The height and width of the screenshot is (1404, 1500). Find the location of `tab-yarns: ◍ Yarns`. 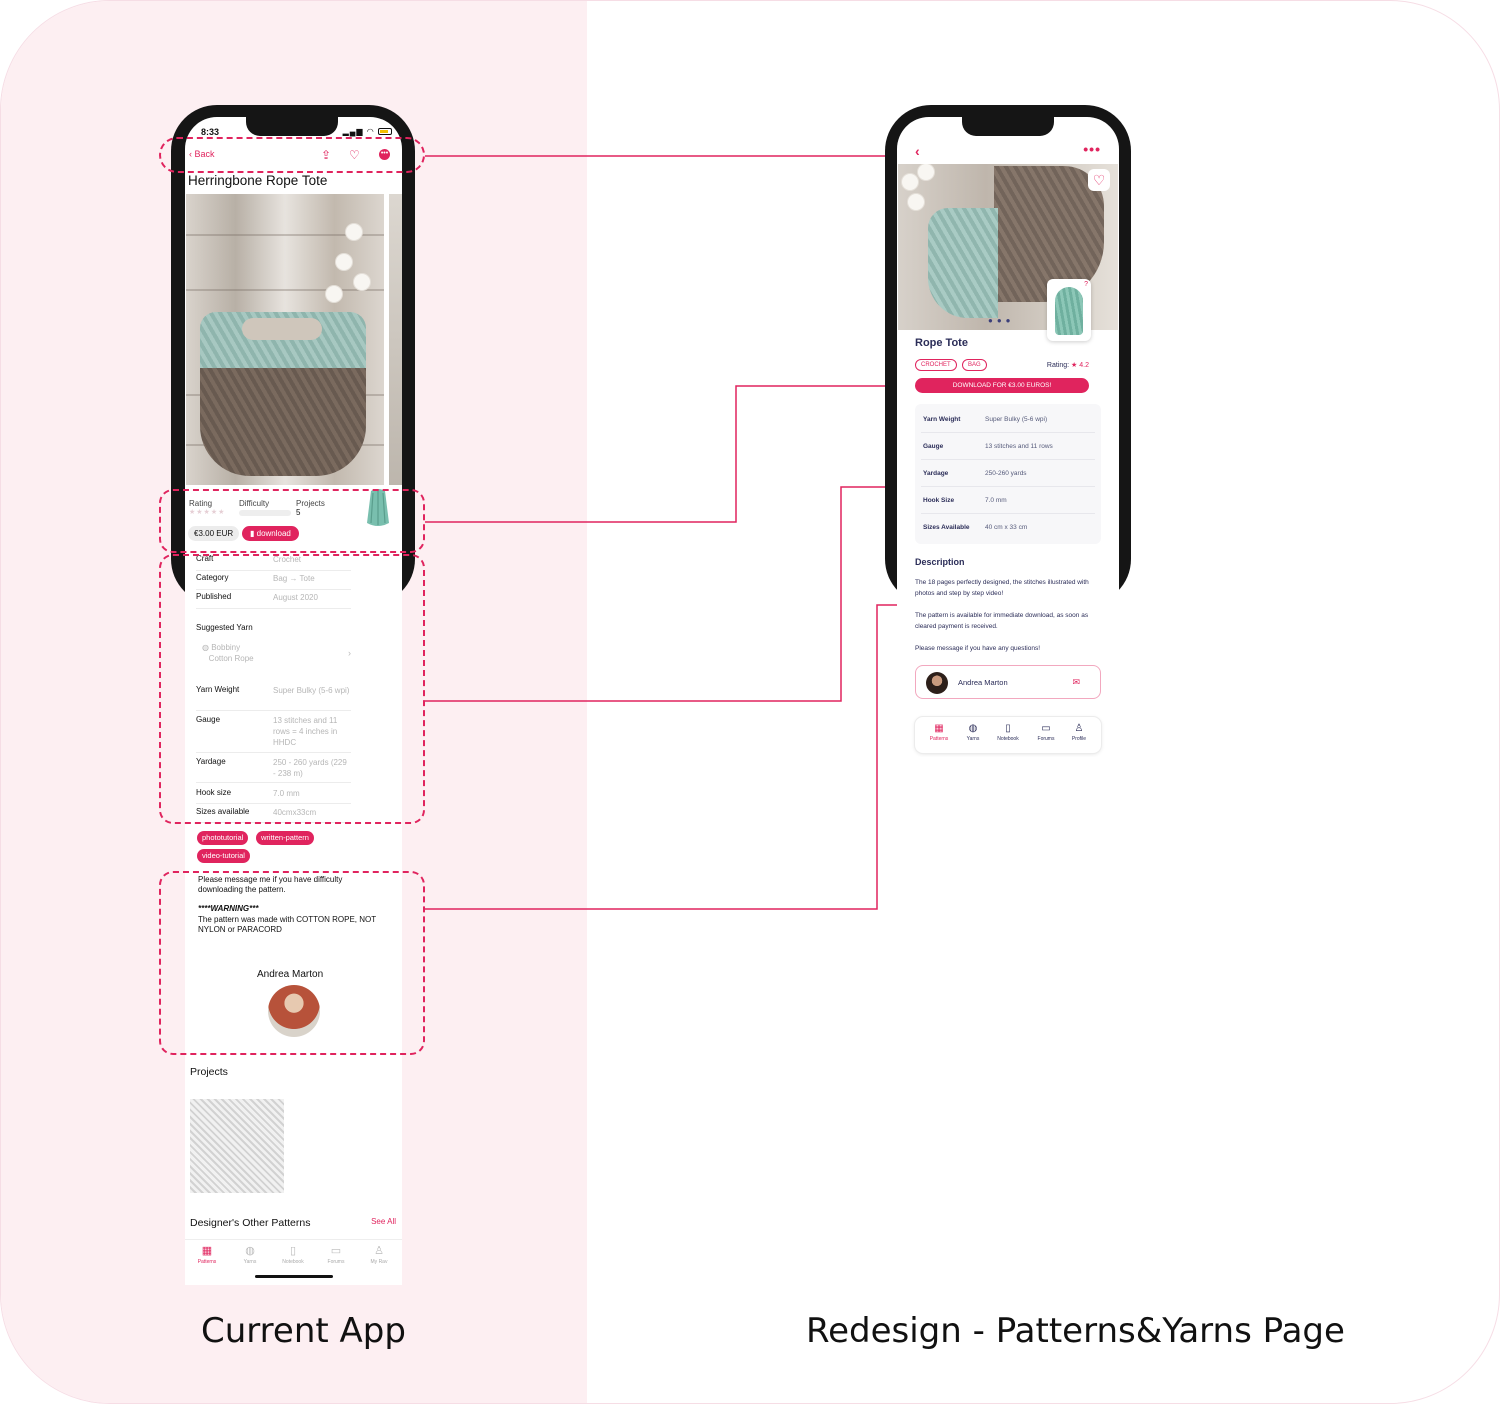

tab-yarns: ◍ Yarns is located at coordinates (973, 732).